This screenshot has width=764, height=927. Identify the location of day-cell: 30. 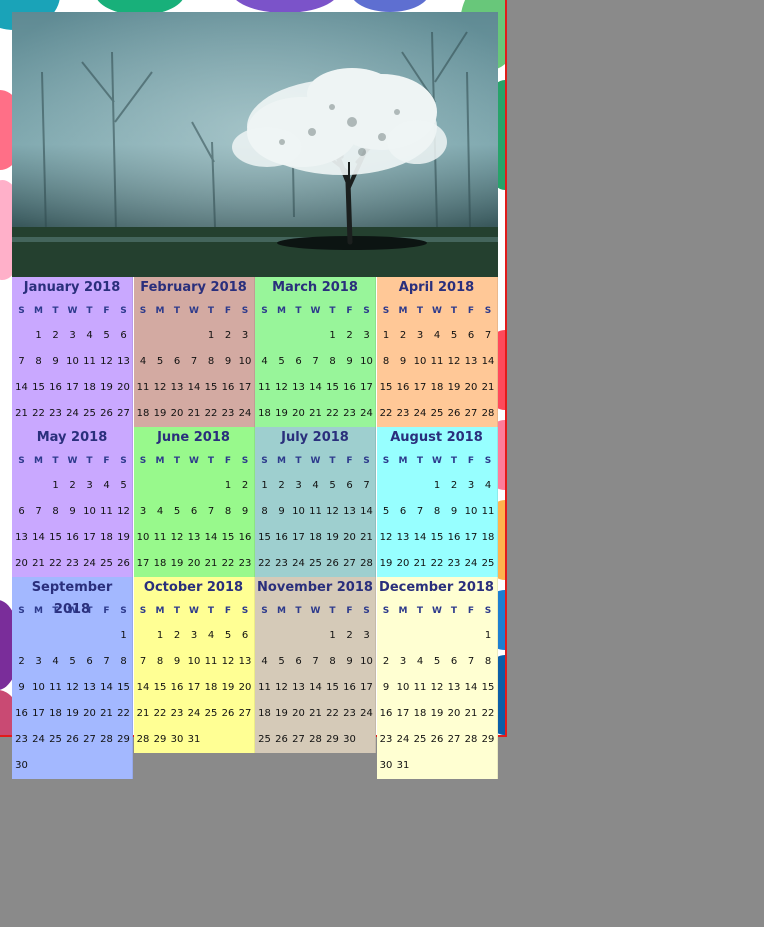
(21, 765).